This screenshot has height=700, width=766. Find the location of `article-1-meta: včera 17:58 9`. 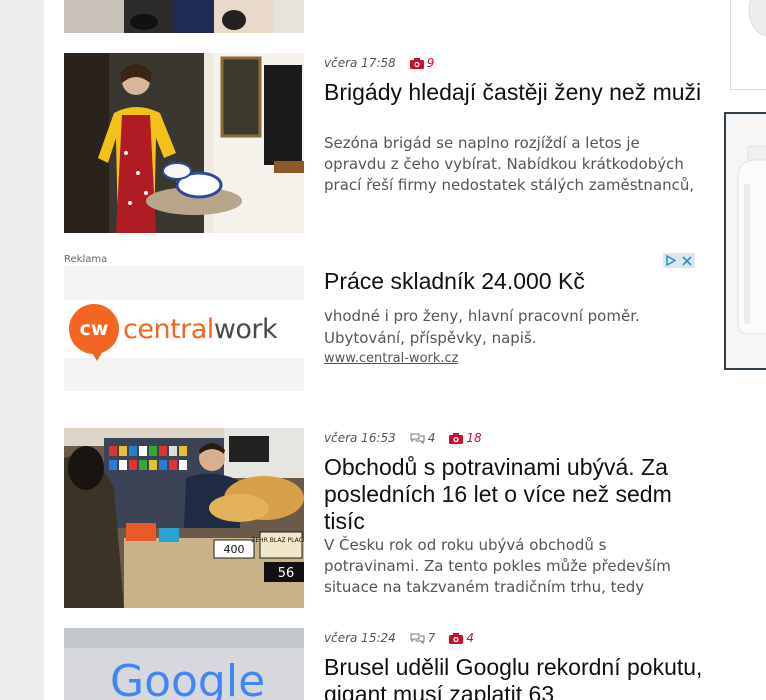

article-1-meta: včera 17:58 9 is located at coordinates (379, 63).